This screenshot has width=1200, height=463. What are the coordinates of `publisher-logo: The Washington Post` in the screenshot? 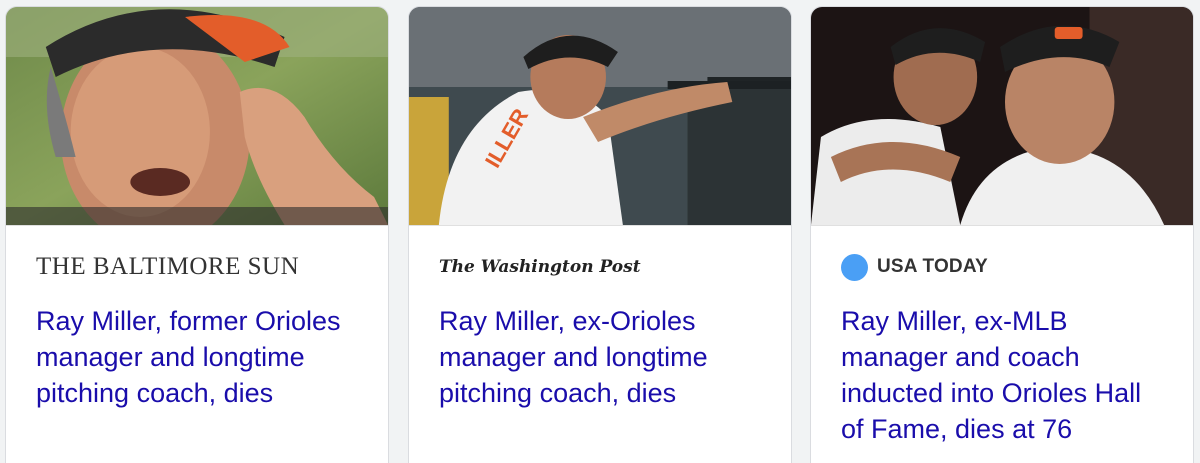 It's located at (540, 267).